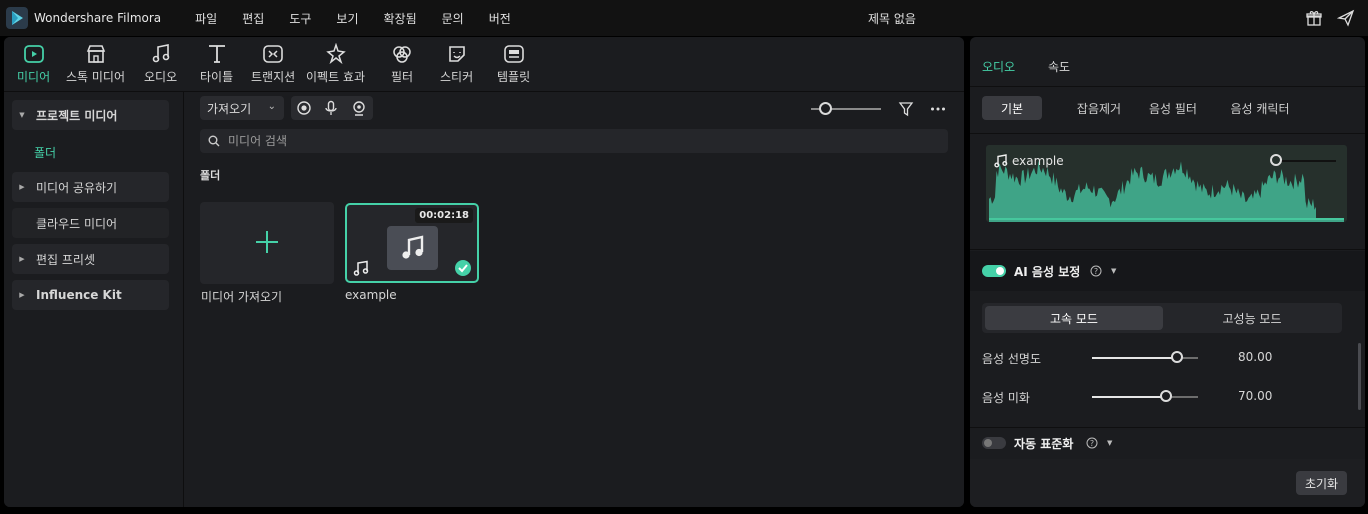 Image resolution: width=1368 pixels, height=514 pixels. I want to click on import-dropdown: 가져오기 ⌄, so click(242, 108).